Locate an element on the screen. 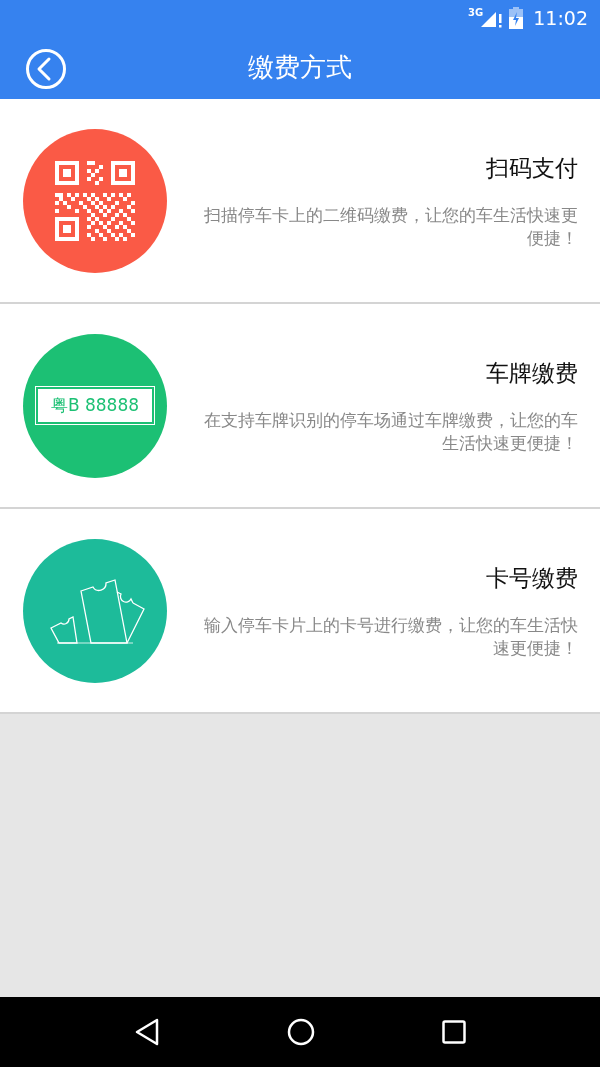 This screenshot has height=1067, width=600. option-title: 扫码支付 is located at coordinates (532, 169).